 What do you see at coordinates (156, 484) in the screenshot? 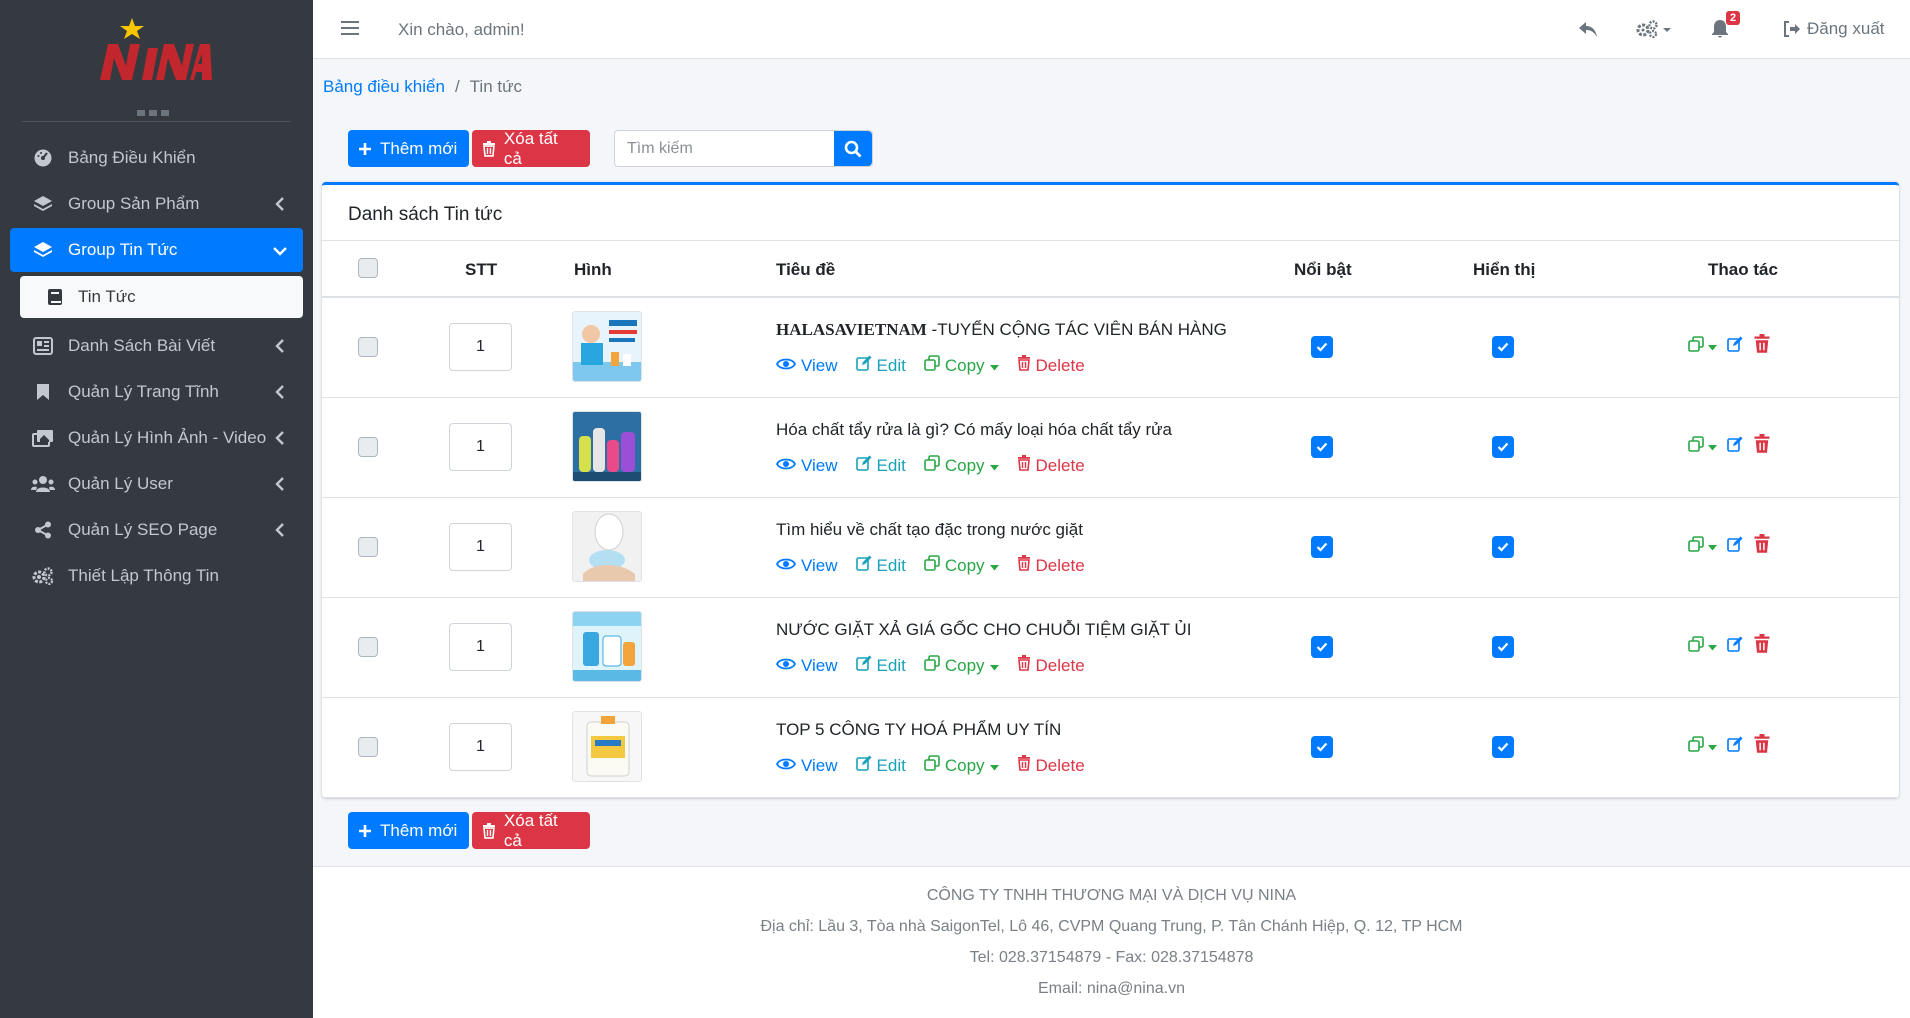
I see `sidebar-item-quan-ly-user: Quản Lý User` at bounding box center [156, 484].